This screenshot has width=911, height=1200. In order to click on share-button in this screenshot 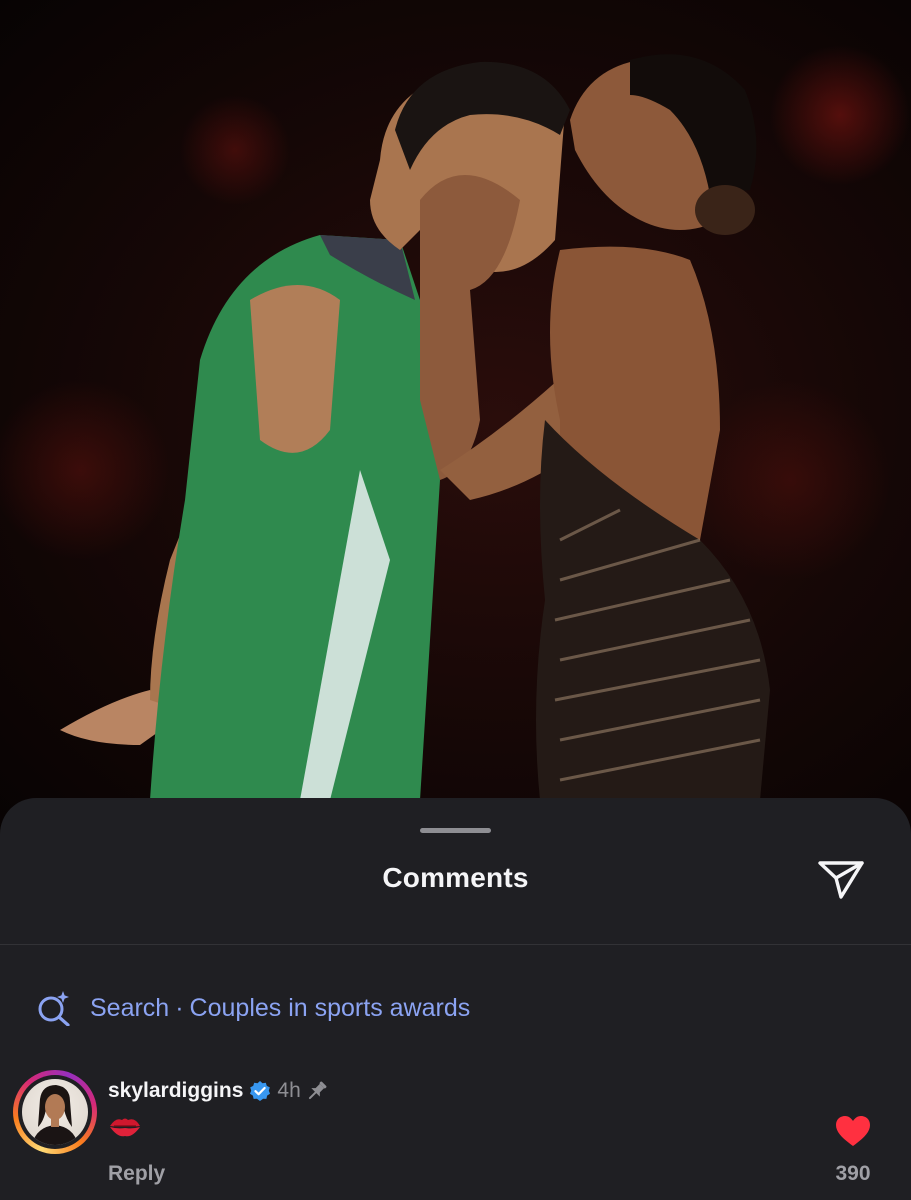, I will do `click(841, 879)`.